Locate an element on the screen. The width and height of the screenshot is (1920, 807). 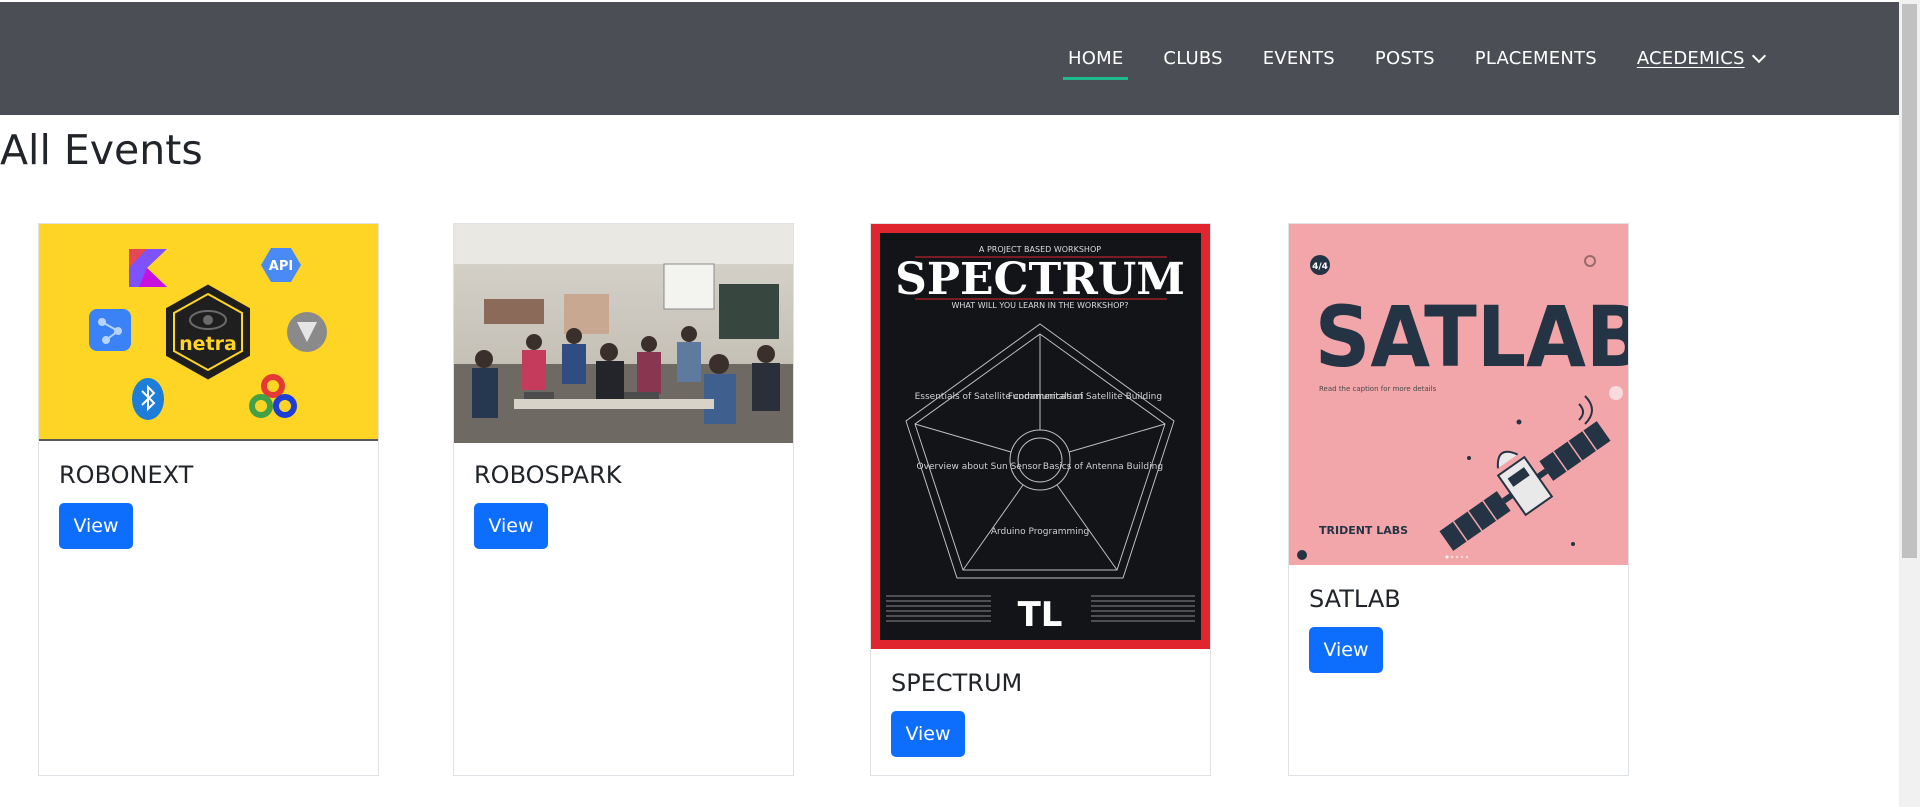
svg-text: A PROJECT BASED WORKSHOP is located at coordinates (1040, 249).